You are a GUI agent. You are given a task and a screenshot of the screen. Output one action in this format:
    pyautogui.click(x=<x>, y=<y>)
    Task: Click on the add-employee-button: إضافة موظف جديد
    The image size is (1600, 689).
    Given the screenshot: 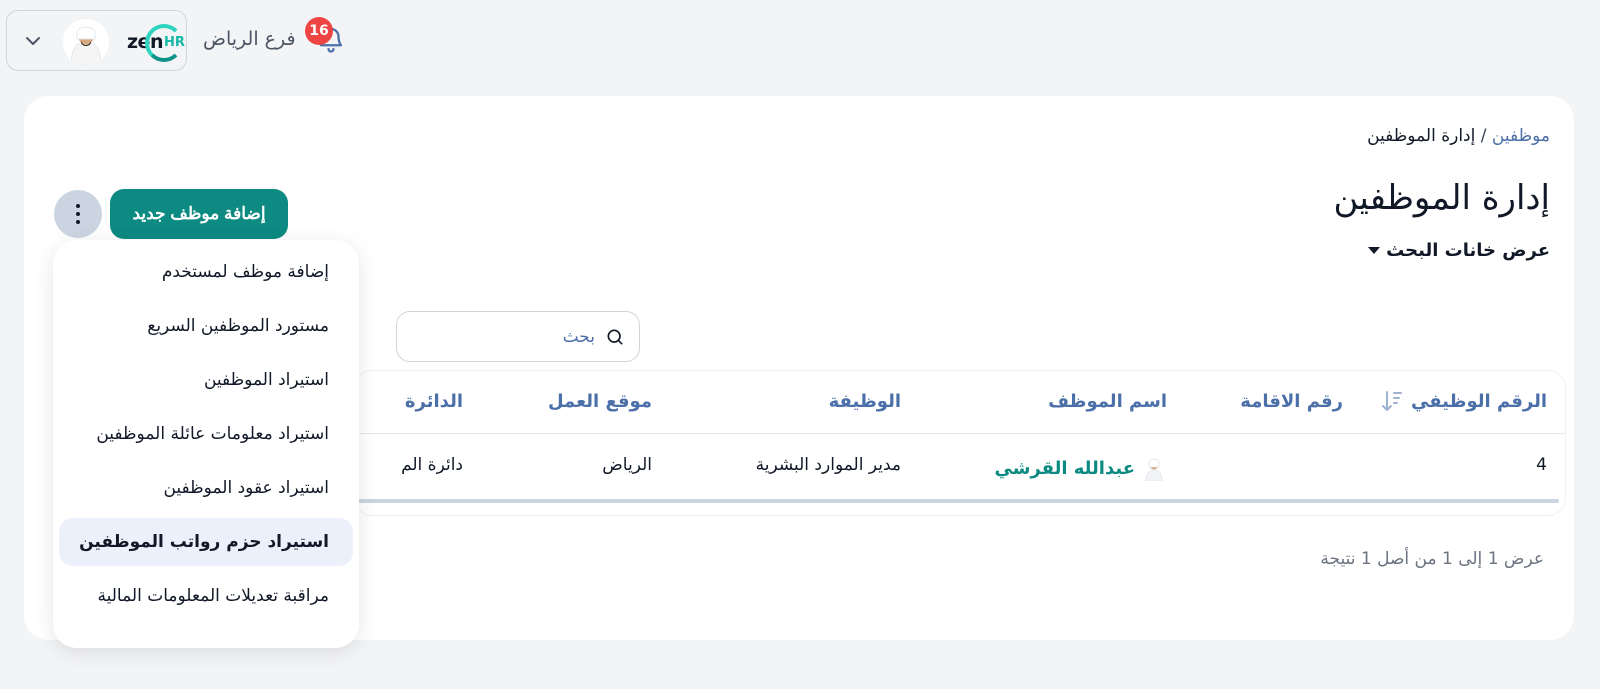 What is the action you would take?
    pyautogui.click(x=199, y=214)
    